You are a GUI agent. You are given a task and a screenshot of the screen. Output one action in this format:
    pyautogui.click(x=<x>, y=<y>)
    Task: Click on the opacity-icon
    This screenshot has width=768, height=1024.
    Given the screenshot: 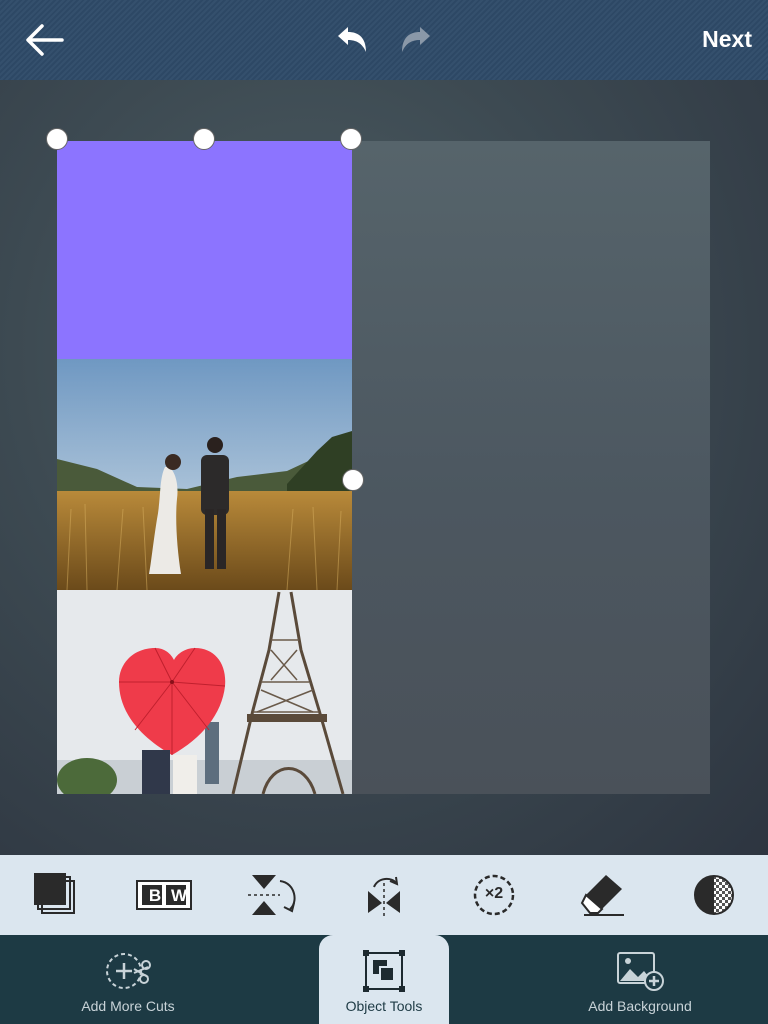 What is the action you would take?
    pyautogui.click(x=714, y=895)
    